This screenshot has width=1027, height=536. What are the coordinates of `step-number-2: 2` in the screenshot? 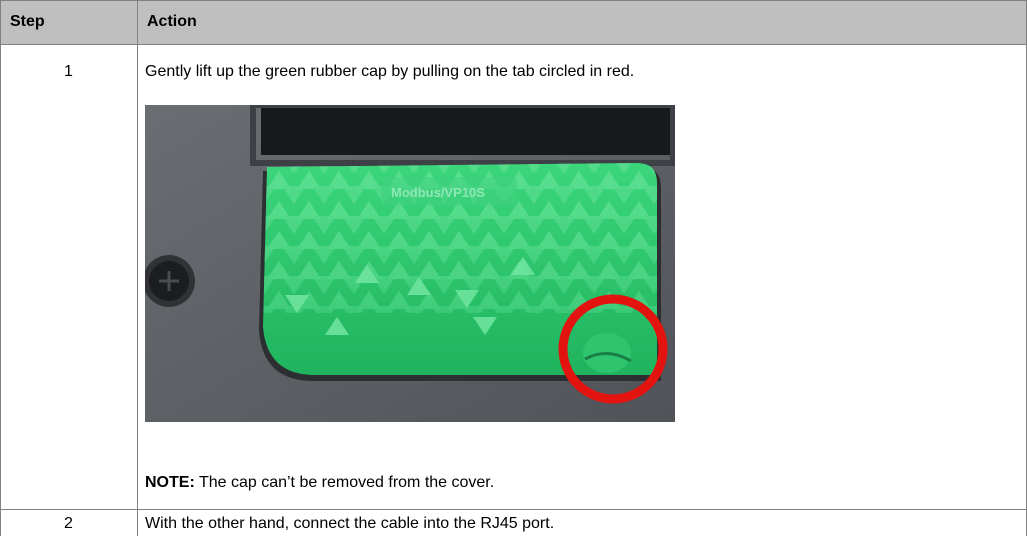 It's located at (68, 523).